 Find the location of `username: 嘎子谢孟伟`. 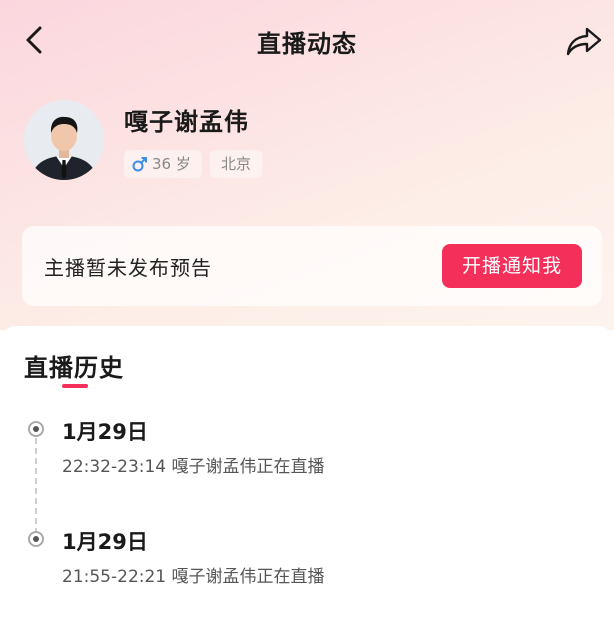

username: 嘎子谢孟伟 is located at coordinates (186, 122).